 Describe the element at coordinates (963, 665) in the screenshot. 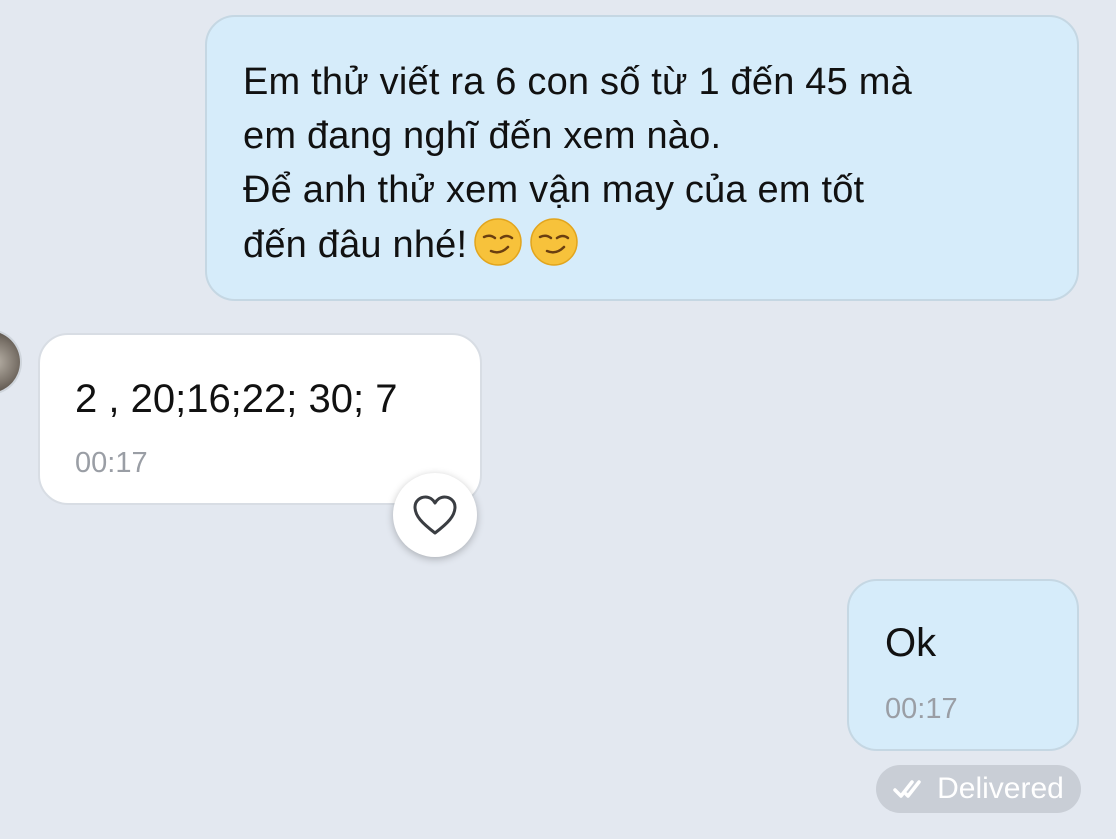

I see `message-bubble-outgoing: Ok 00:17` at that location.